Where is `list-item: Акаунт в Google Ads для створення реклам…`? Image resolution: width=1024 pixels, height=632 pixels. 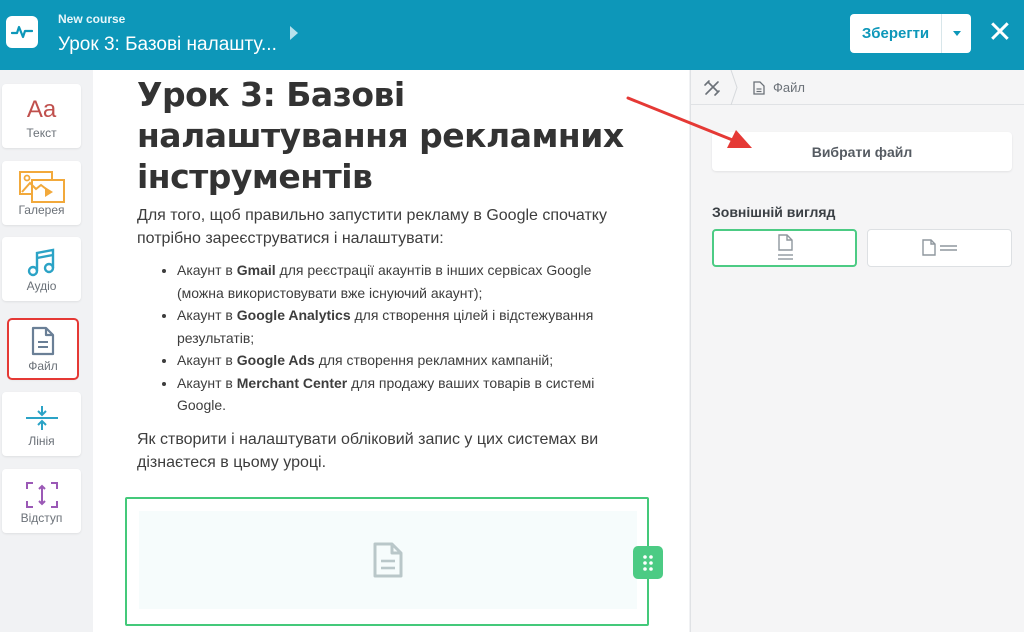
list-item: Акаунт в Google Ads для створення реклам… is located at coordinates (407, 360).